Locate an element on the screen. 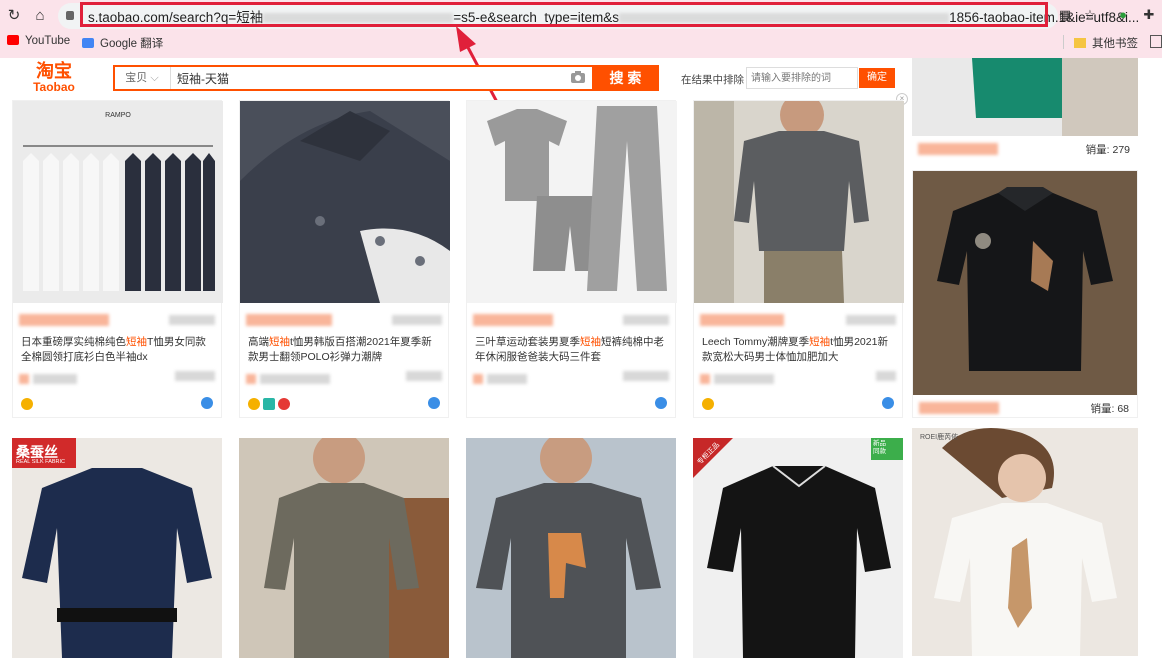  chevron-down-icon: ⌵ is located at coordinates (154, 78).